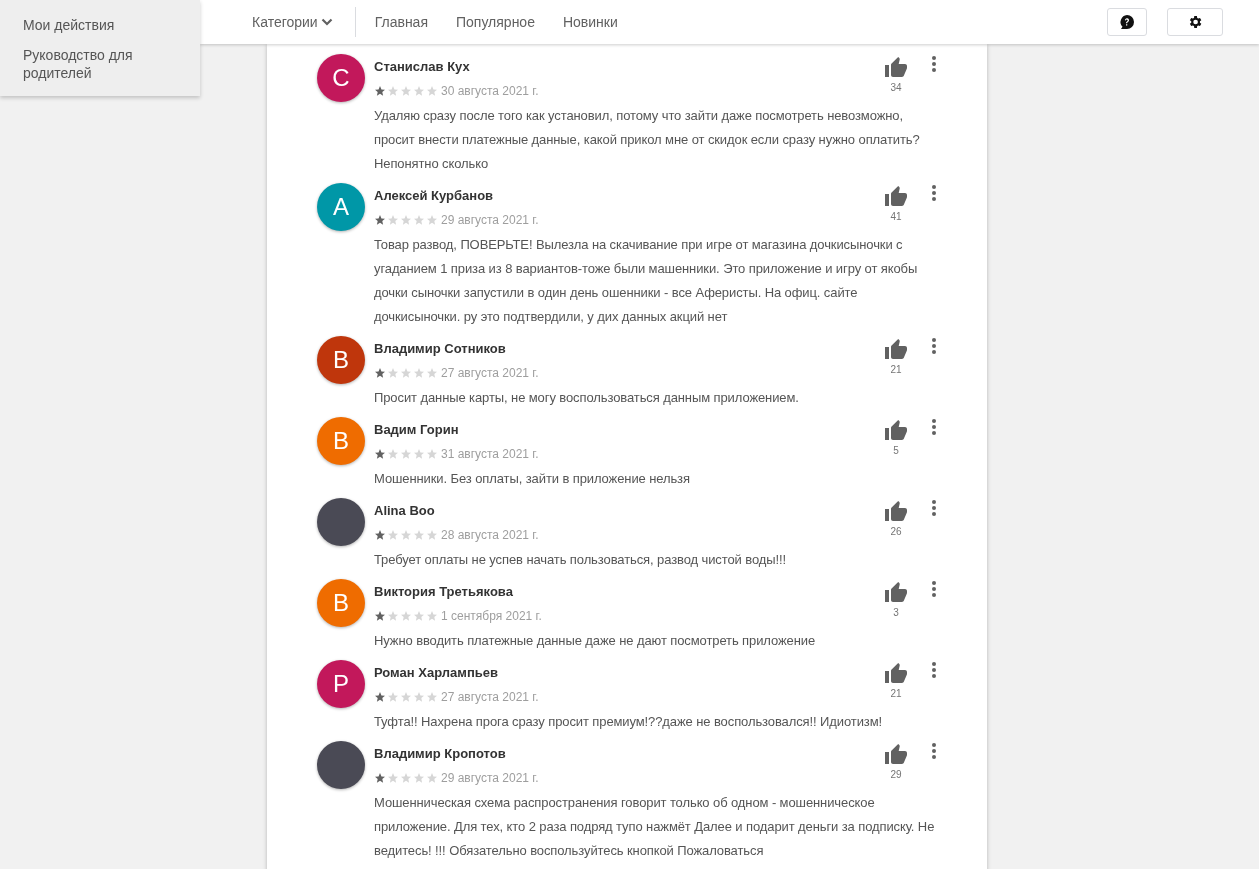 This screenshot has height=869, width=1259. What do you see at coordinates (434, 196) in the screenshot?
I see `author-name: Алексей Курбанов` at bounding box center [434, 196].